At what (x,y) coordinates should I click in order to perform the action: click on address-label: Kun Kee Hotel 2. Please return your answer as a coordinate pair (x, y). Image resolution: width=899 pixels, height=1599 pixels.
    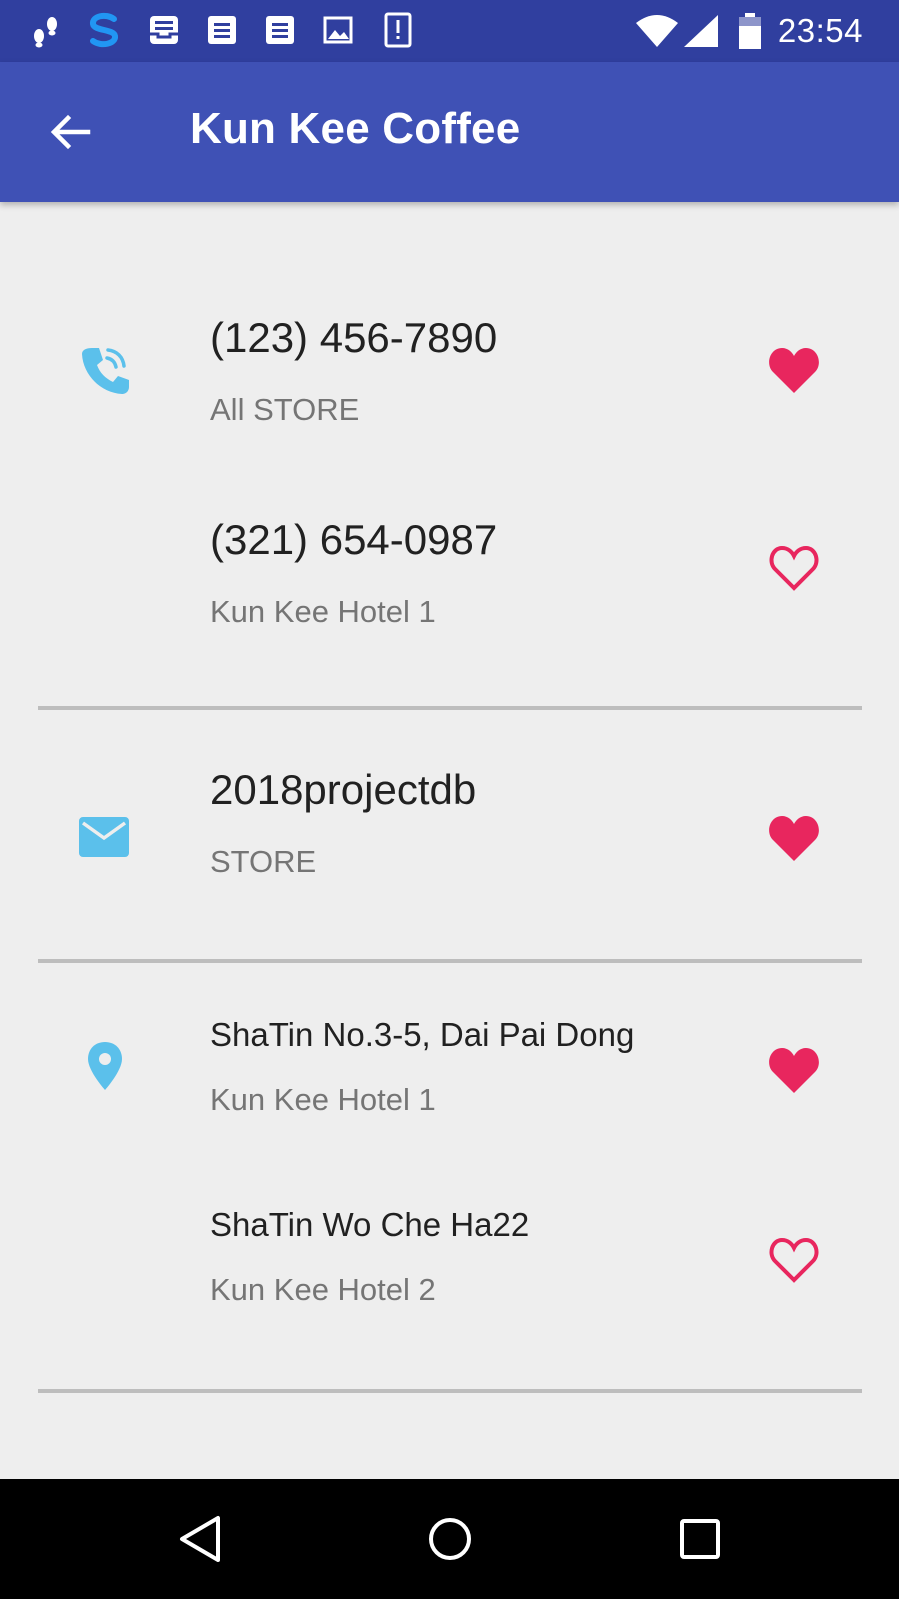
    Looking at the image, I should click on (323, 1289).